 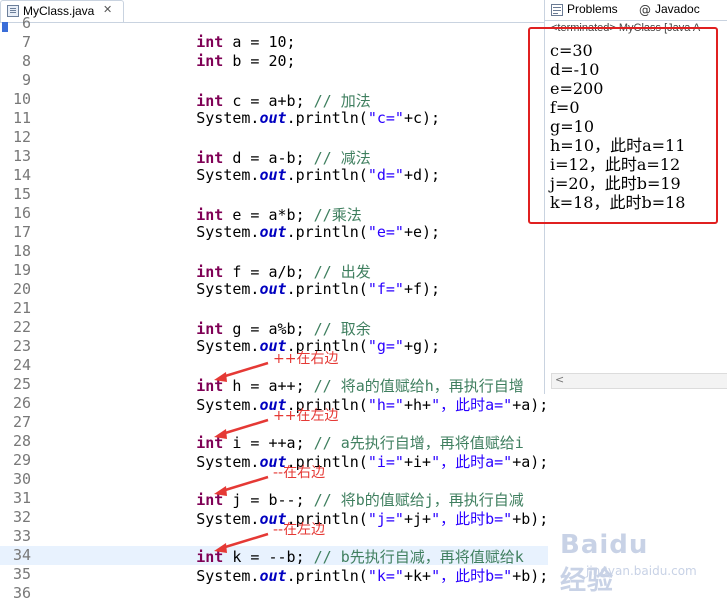 What do you see at coordinates (21, 422) in the screenshot?
I see `line-number: 27` at bounding box center [21, 422].